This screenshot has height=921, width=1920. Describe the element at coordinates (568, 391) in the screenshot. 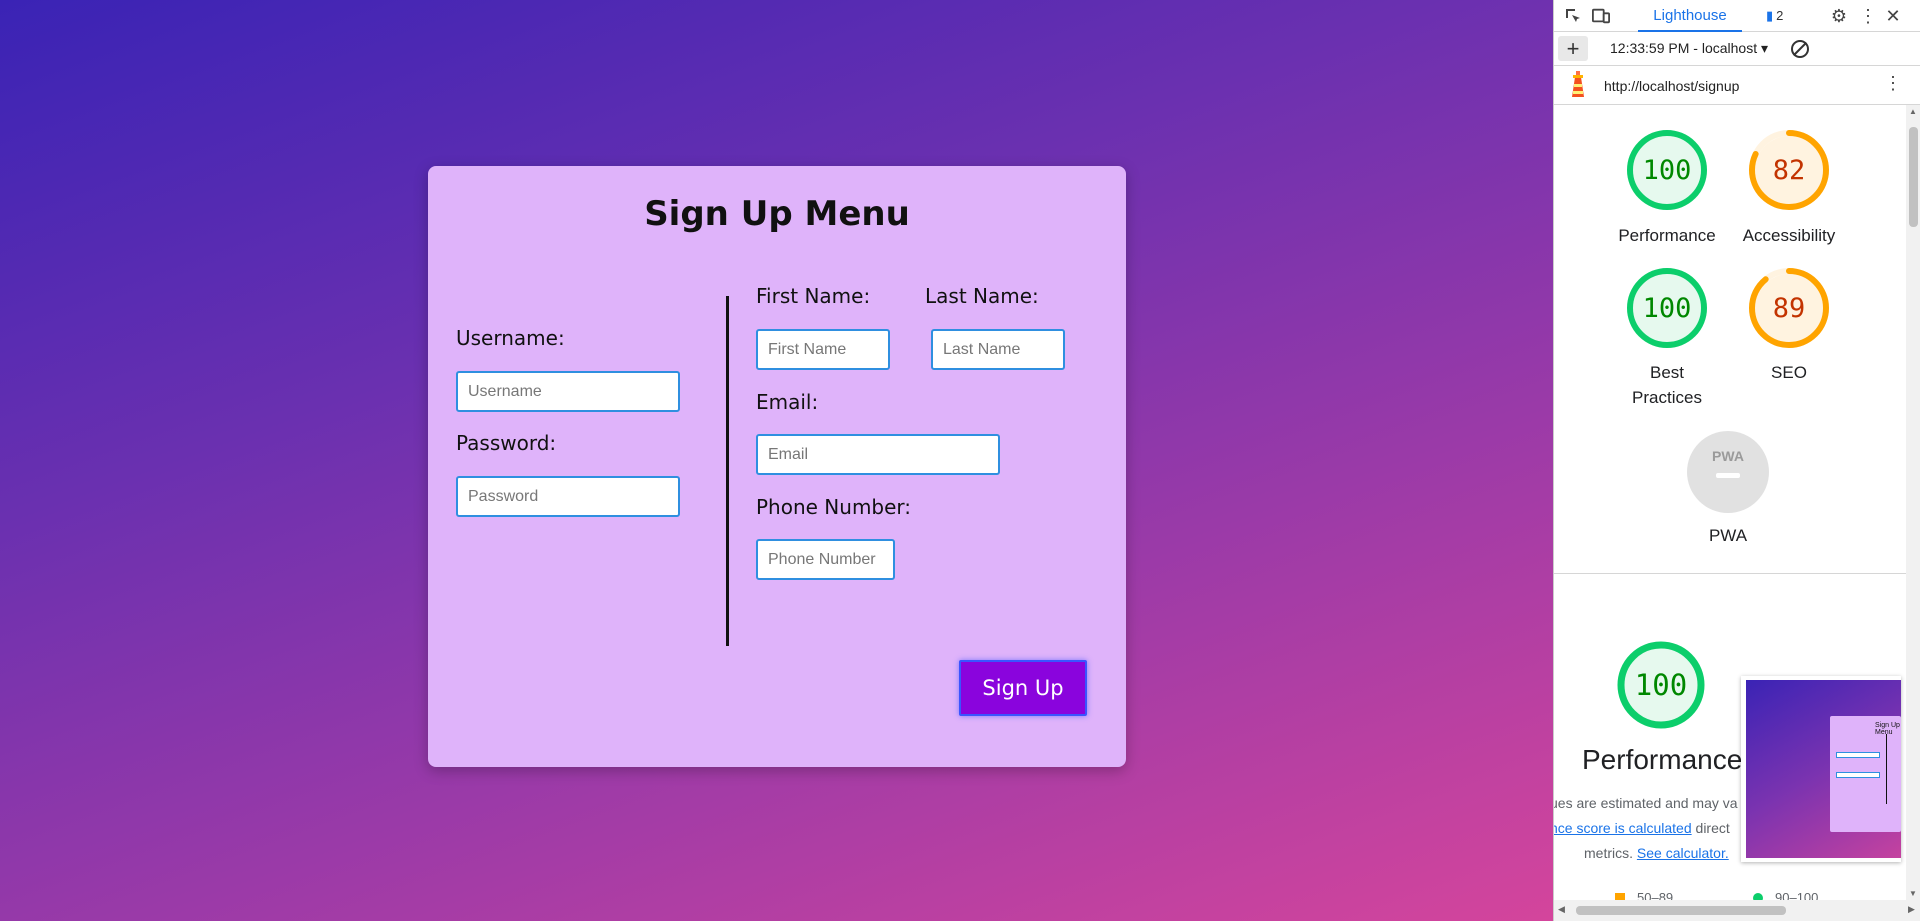

I see `username-input` at that location.